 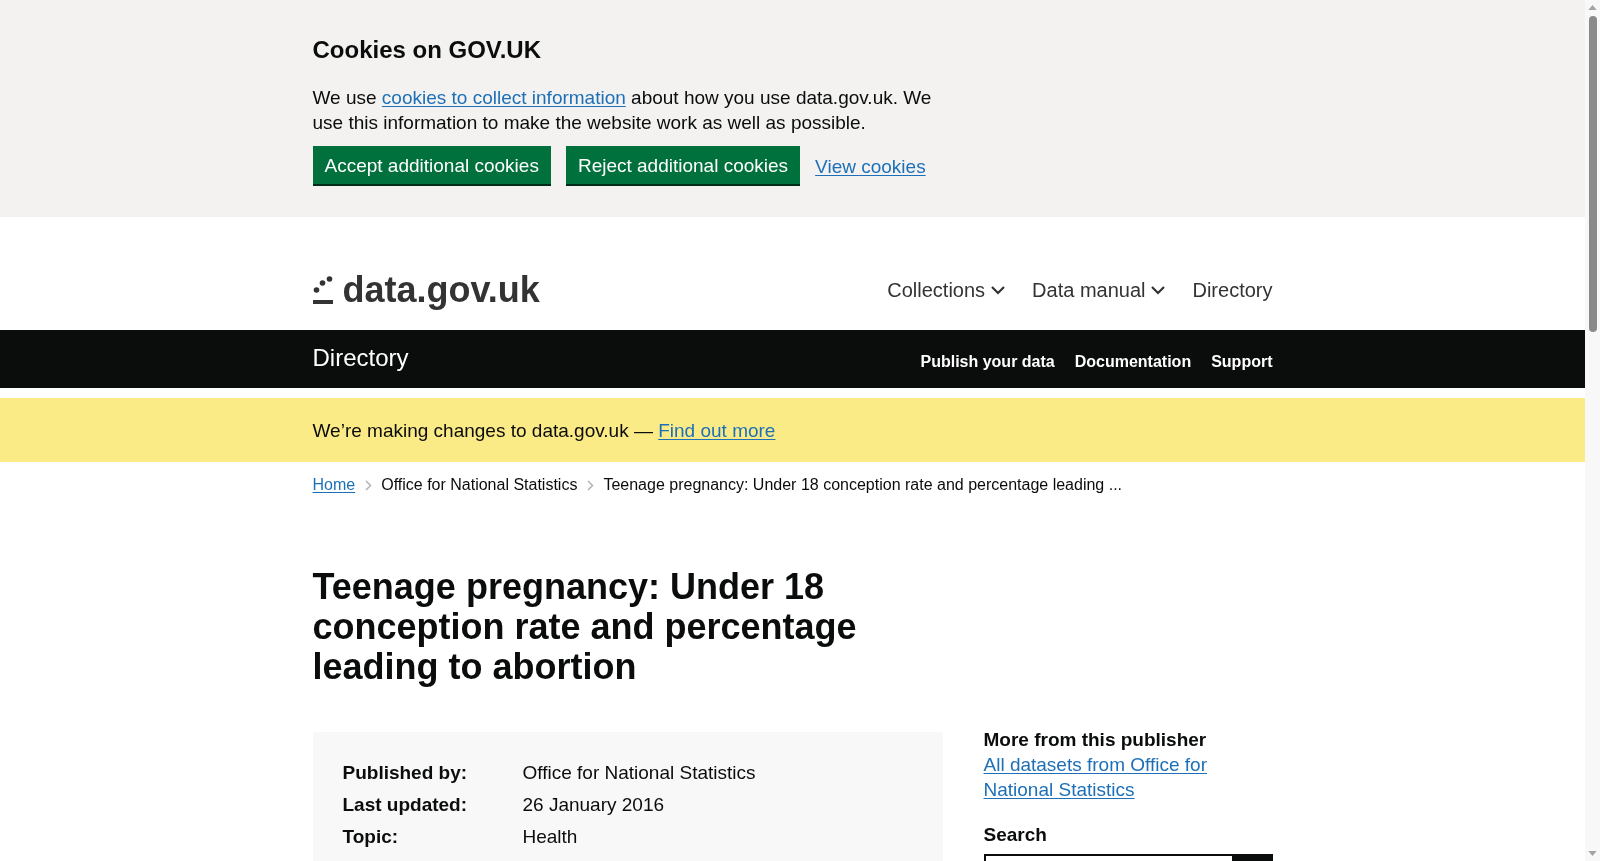 I want to click on breadcrumb-item: Office for National Statistics, so click(x=479, y=485).